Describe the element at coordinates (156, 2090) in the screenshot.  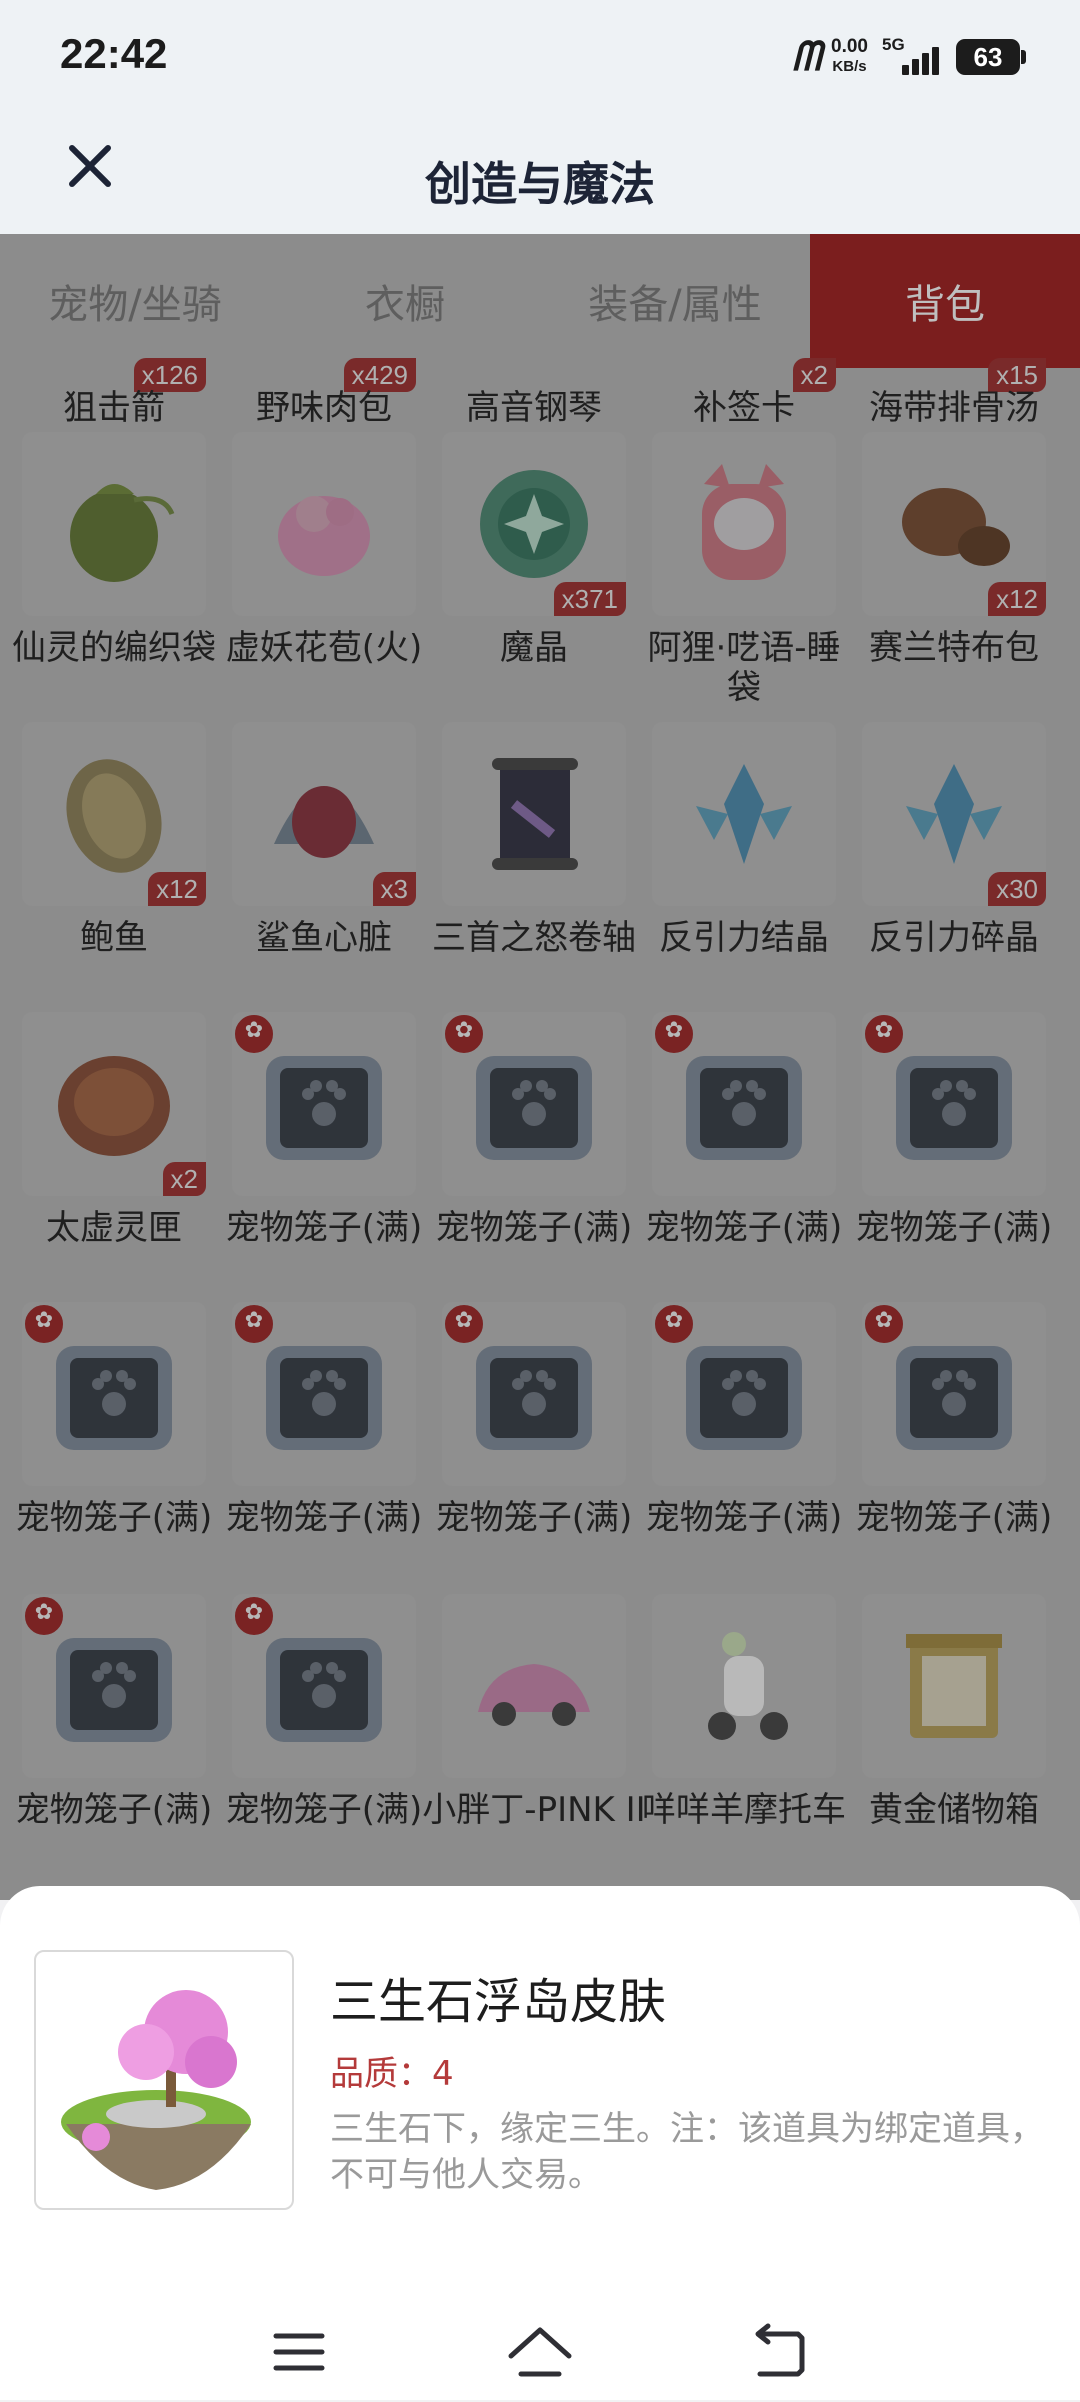
I see `floating-island-icon` at that location.